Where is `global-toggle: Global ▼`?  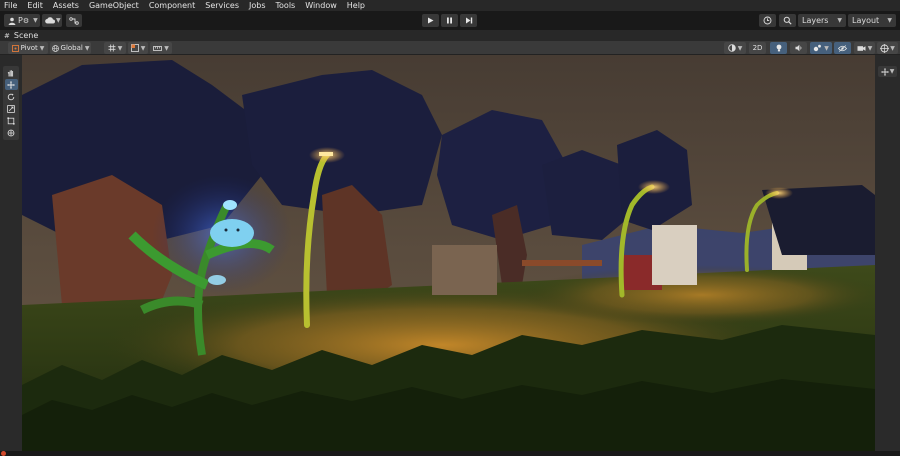 global-toggle: Global ▼ is located at coordinates (70, 48).